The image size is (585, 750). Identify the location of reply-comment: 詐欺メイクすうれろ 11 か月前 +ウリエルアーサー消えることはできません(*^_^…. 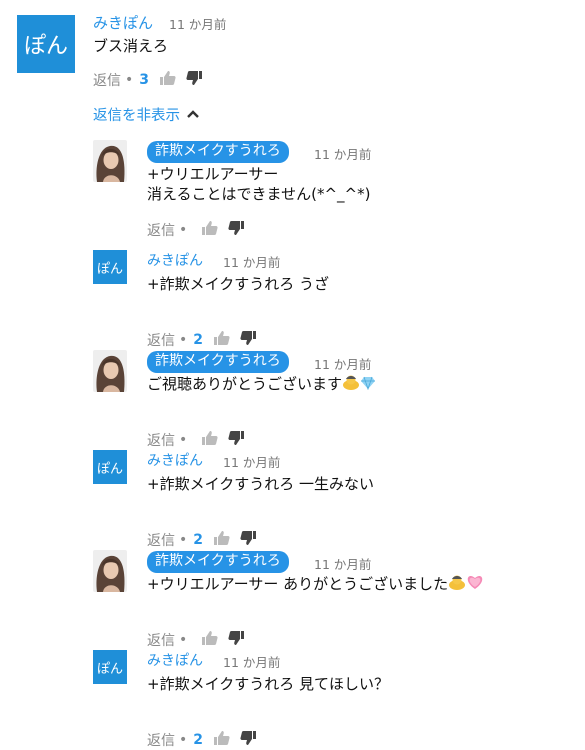
(292, 190).